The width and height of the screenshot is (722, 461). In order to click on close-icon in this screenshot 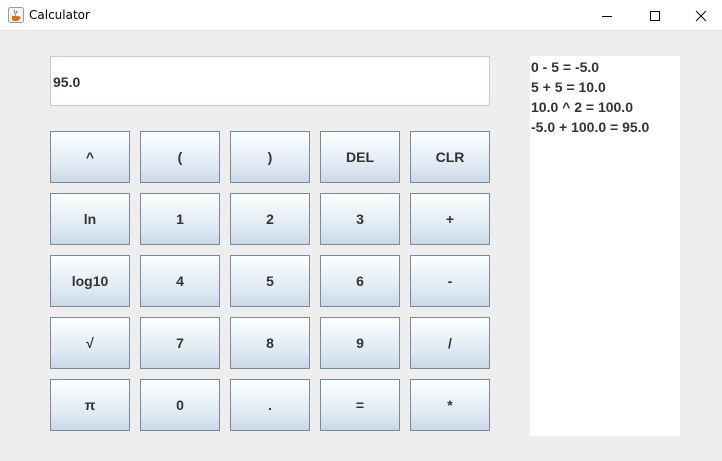, I will do `click(701, 15)`.